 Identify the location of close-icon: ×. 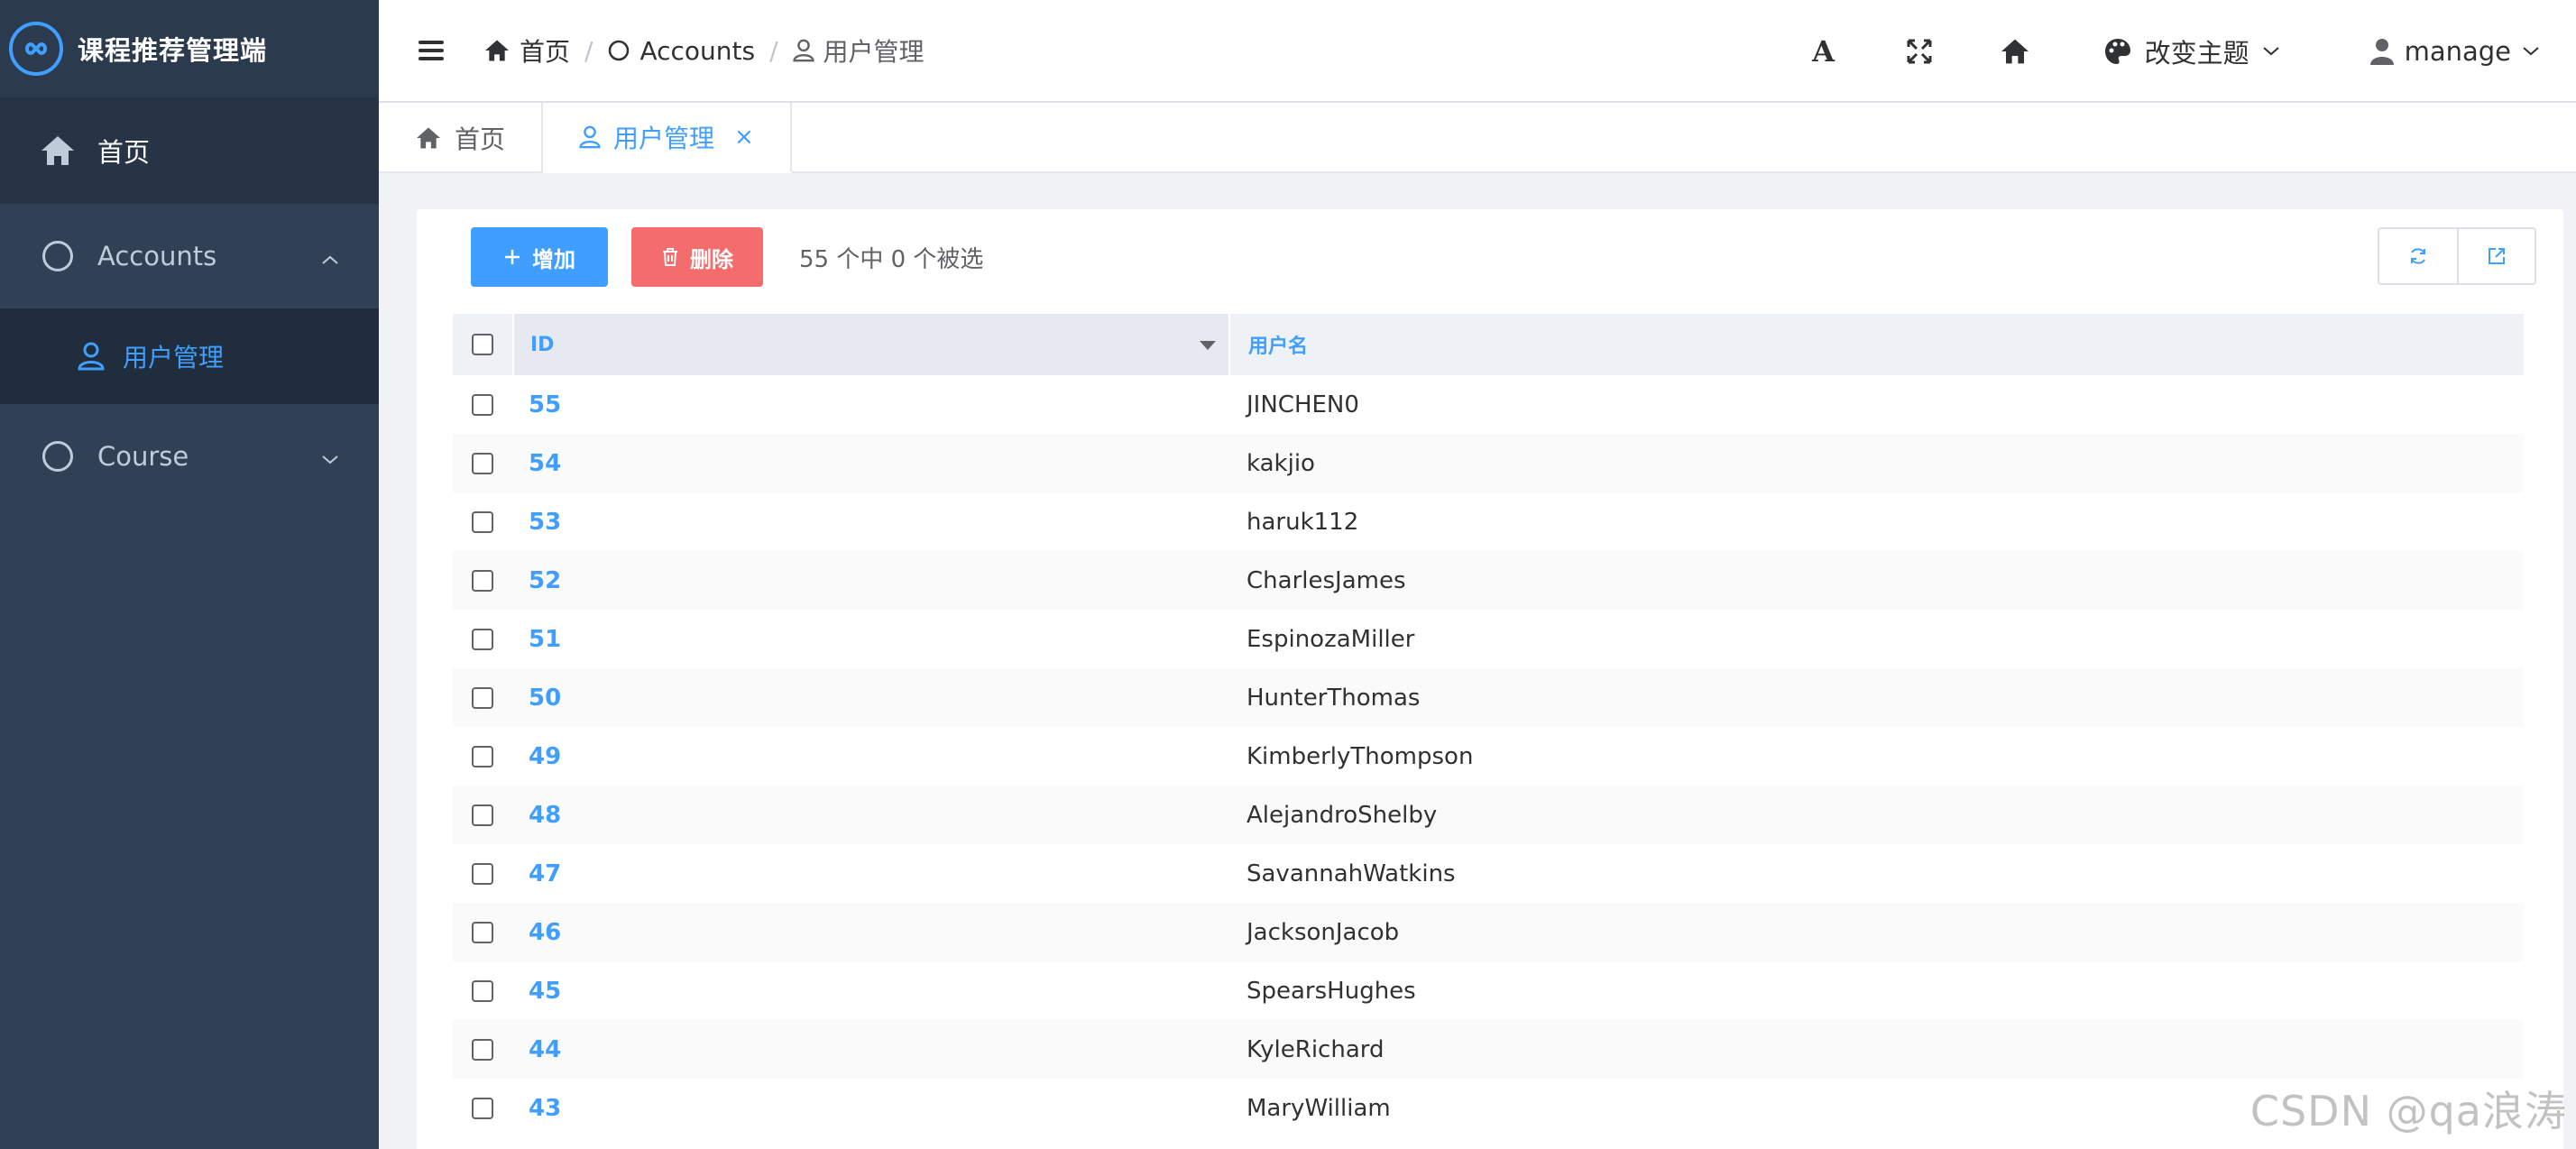
(744, 137).